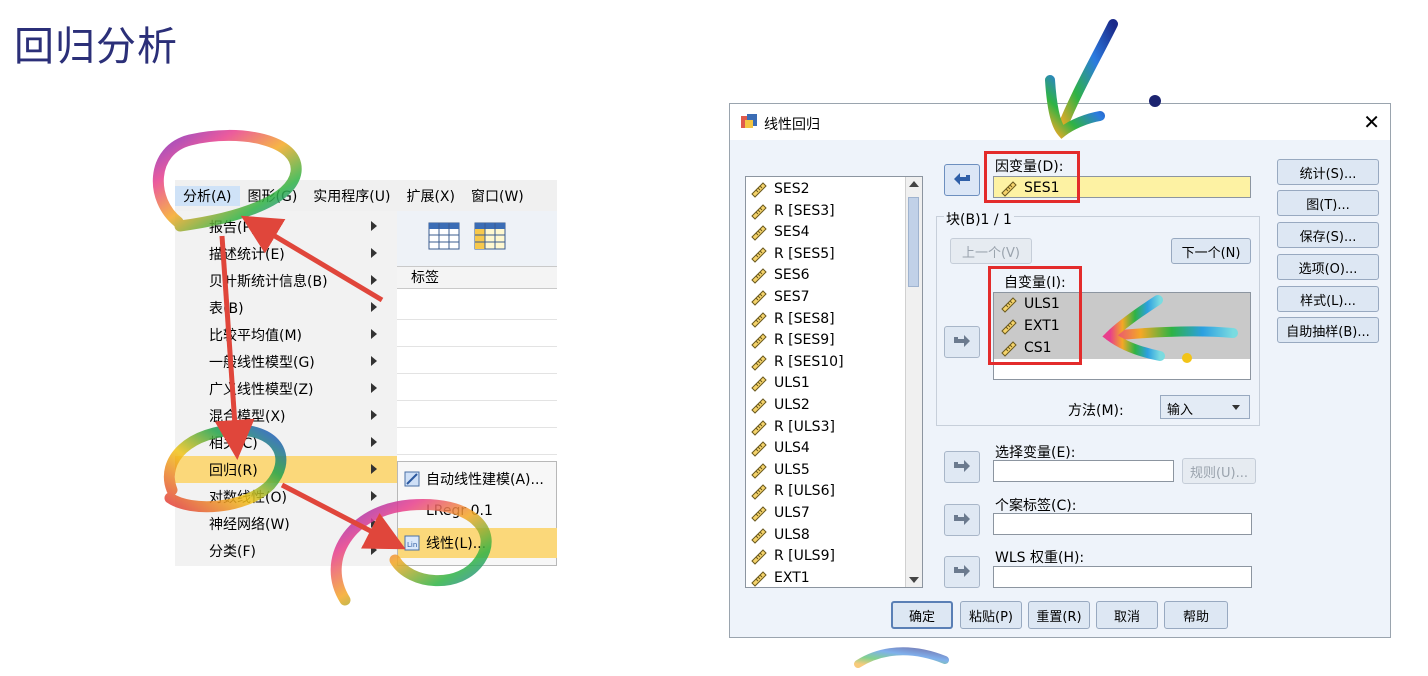  I want to click on paste-button: 粘贴(P), so click(991, 615).